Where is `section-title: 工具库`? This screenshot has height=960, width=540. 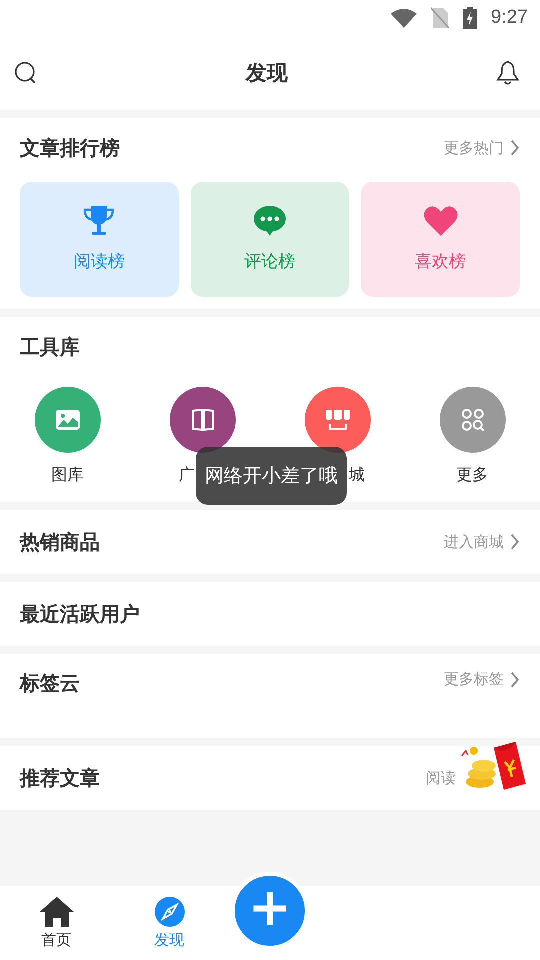
section-title: 工具库 is located at coordinates (50, 347).